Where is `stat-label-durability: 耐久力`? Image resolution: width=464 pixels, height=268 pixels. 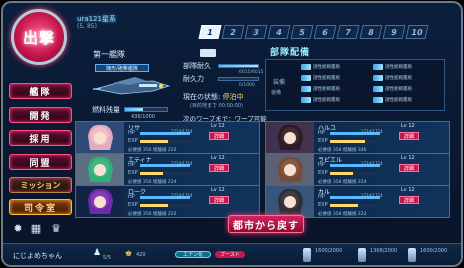
stat-label-durability: 耐久力 is located at coordinates (193, 79).